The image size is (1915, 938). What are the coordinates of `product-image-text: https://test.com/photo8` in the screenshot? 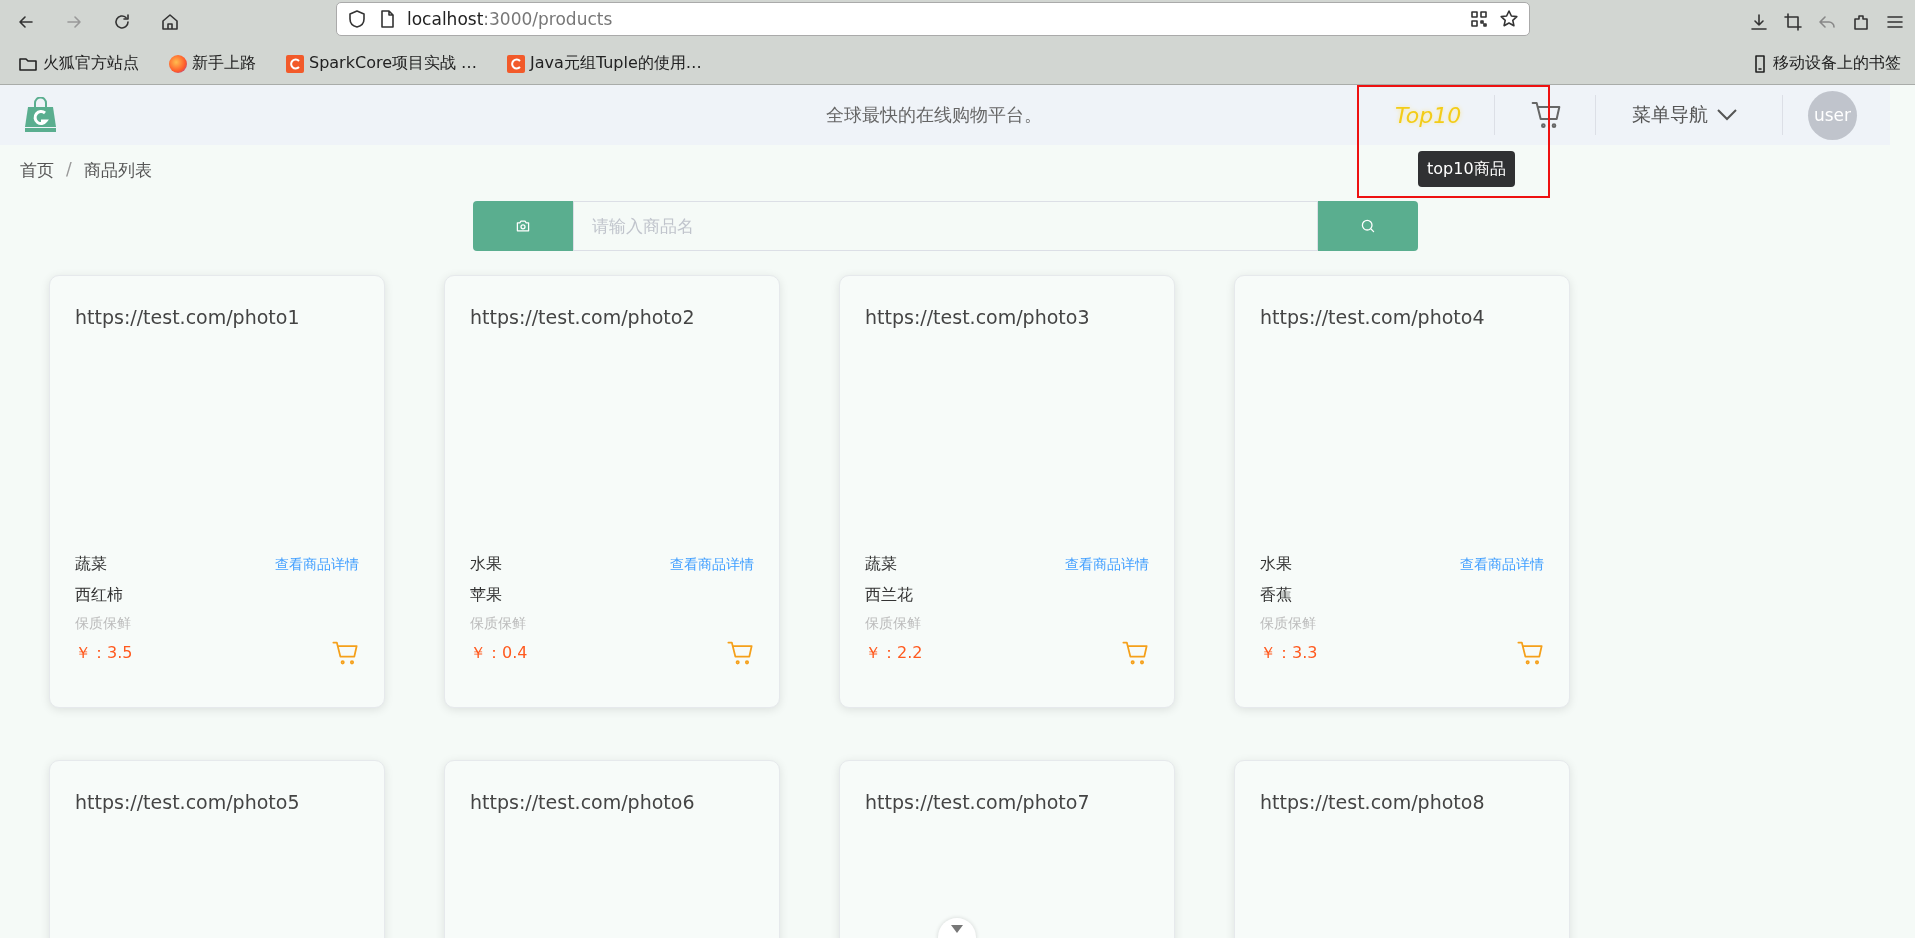 It's located at (1372, 802).